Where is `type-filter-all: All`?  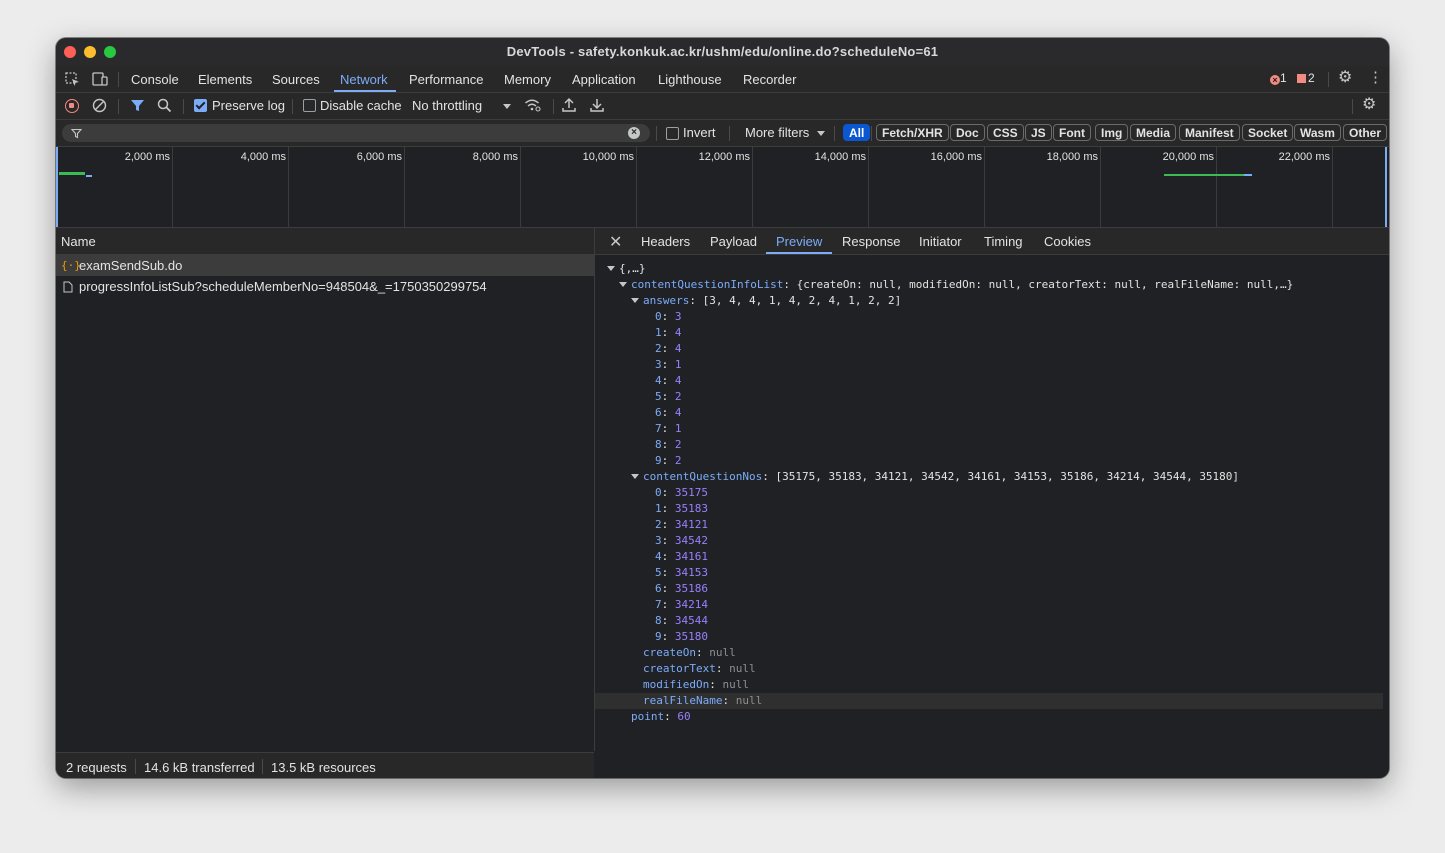 type-filter-all: All is located at coordinates (857, 132).